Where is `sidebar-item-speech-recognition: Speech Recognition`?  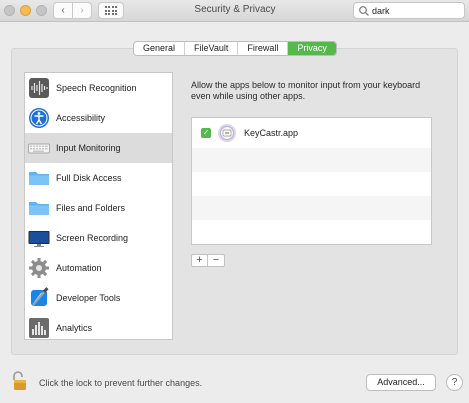
sidebar-item-speech-recognition: Speech Recognition is located at coordinates (98, 88).